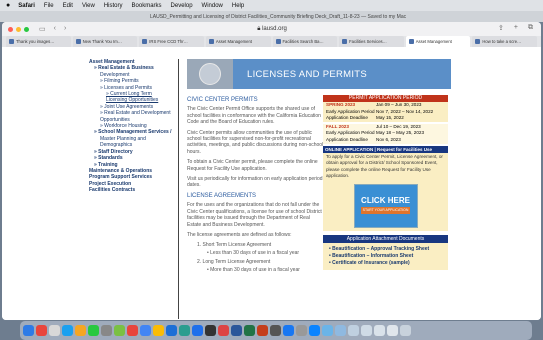 Image resolution: width=543 pixels, height=340 pixels. What do you see at coordinates (438, 41) in the screenshot?
I see `tab-6: Asset Management` at bounding box center [438, 41].